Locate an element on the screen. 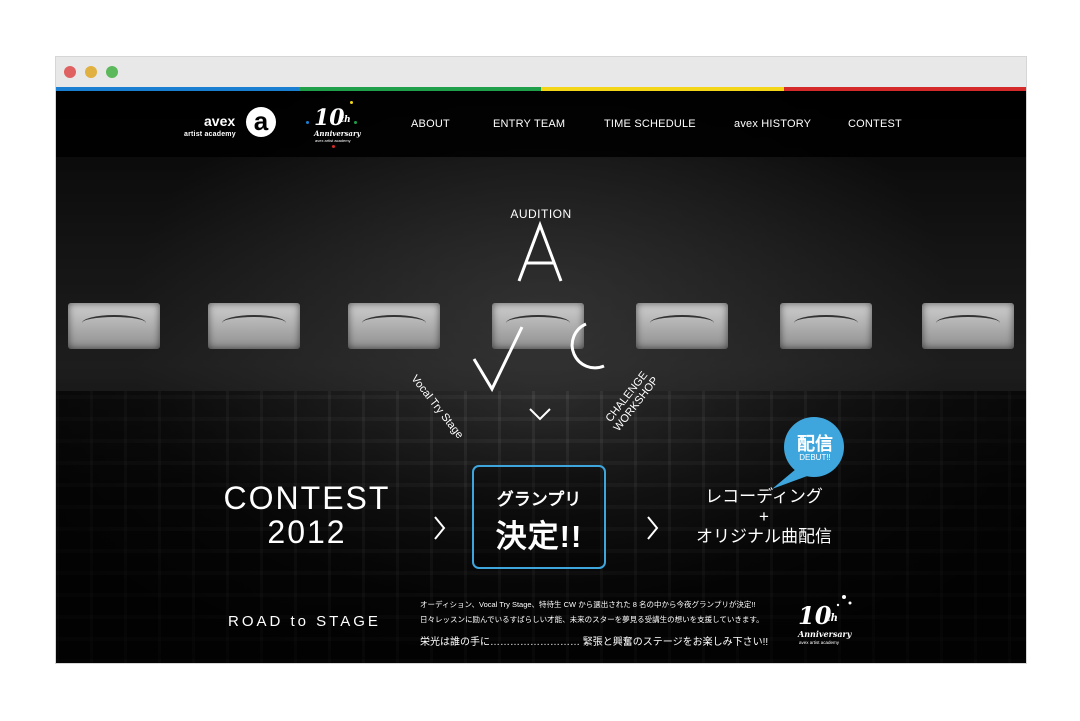 The image size is (1080, 721). letter-v-shape is located at coordinates (498, 359).